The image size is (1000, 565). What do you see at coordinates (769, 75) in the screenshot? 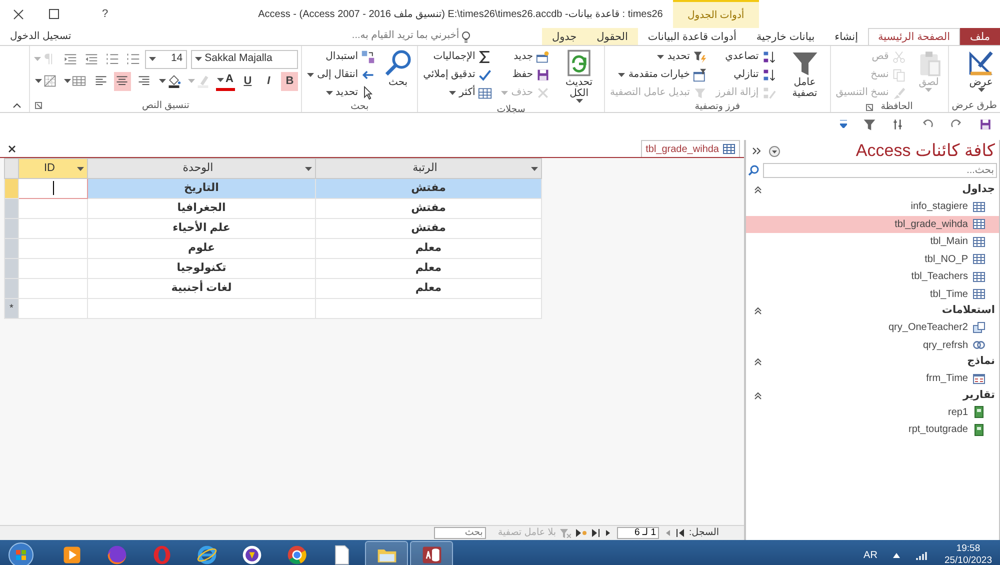
I see `sort-descending-icon` at bounding box center [769, 75].